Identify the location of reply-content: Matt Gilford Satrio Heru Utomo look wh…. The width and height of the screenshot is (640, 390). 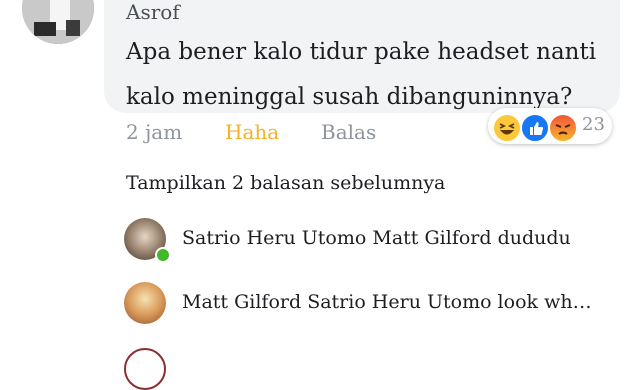
(397, 302).